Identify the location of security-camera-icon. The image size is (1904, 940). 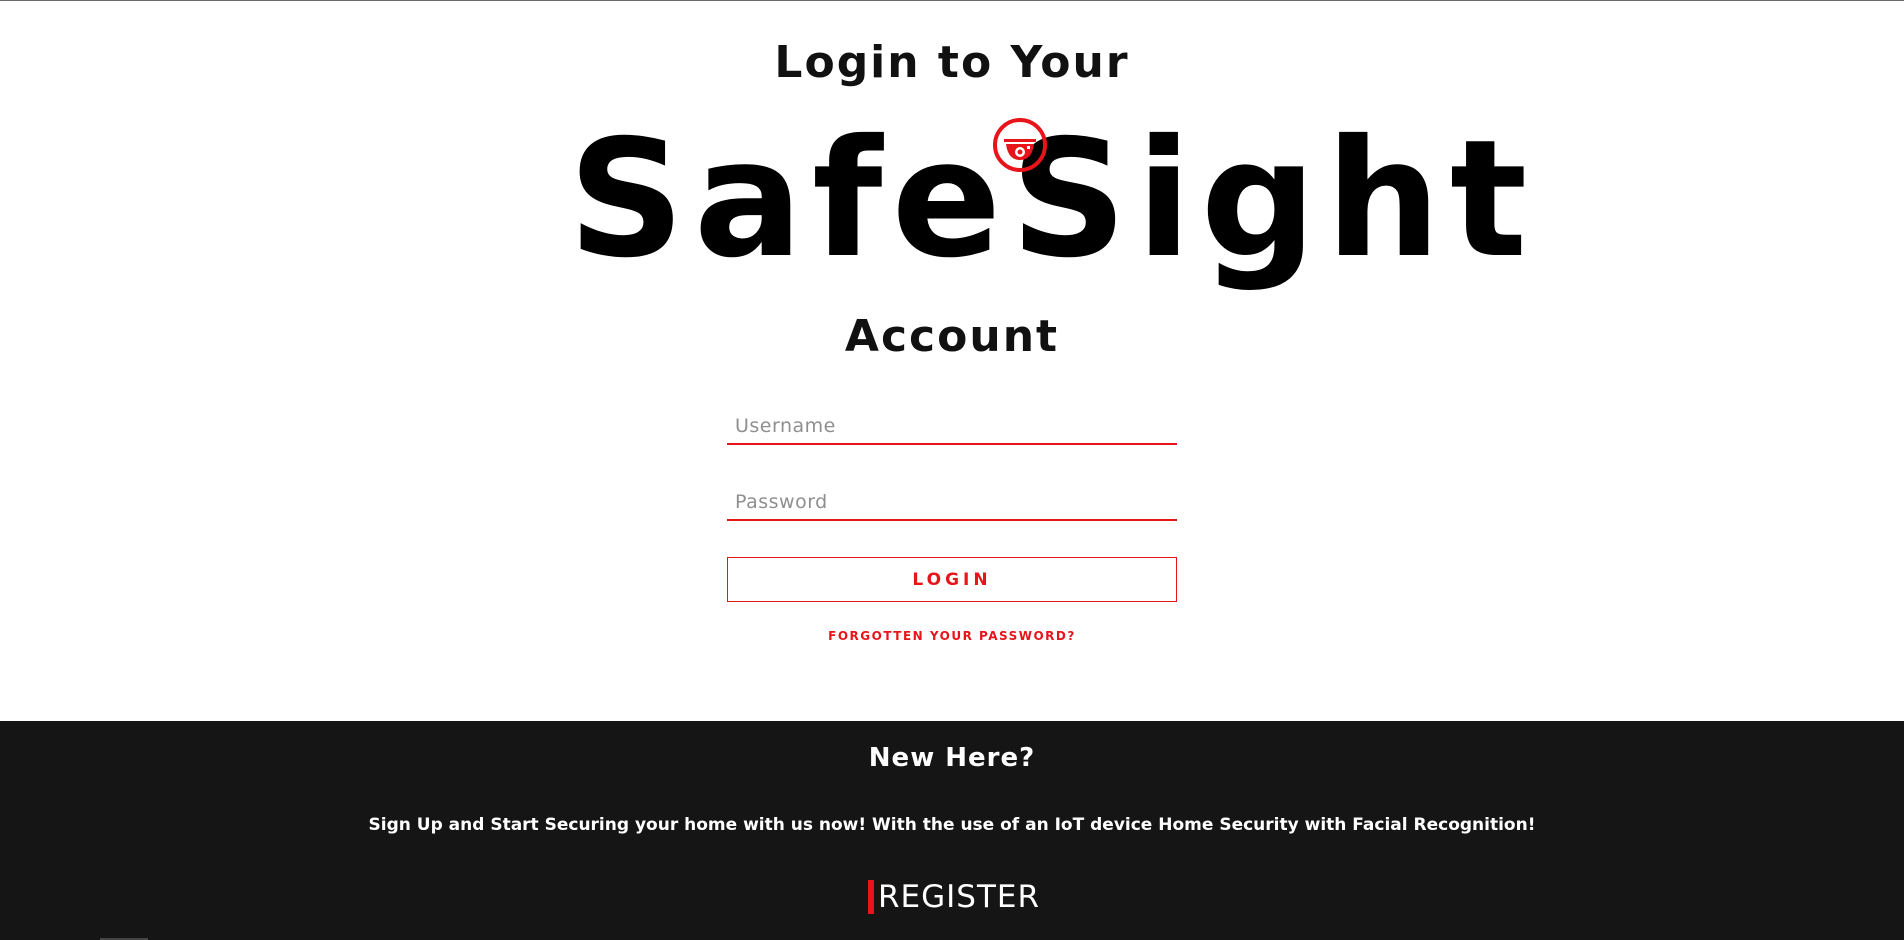
(1020, 145).